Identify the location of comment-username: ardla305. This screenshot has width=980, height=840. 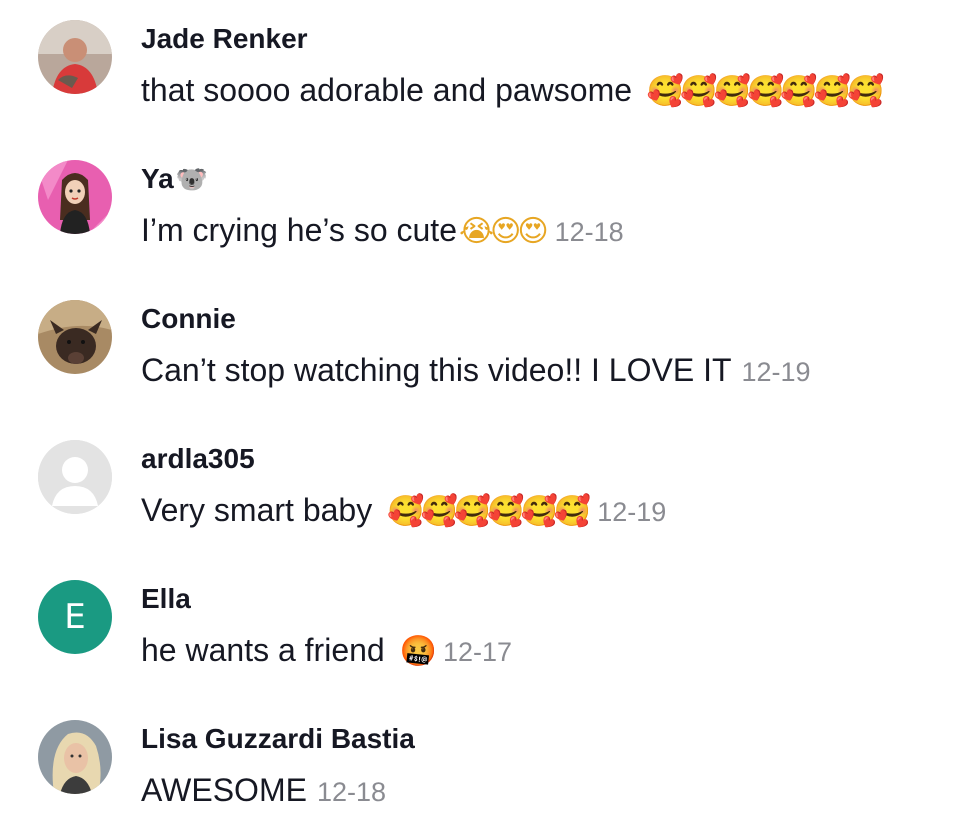
(198, 459).